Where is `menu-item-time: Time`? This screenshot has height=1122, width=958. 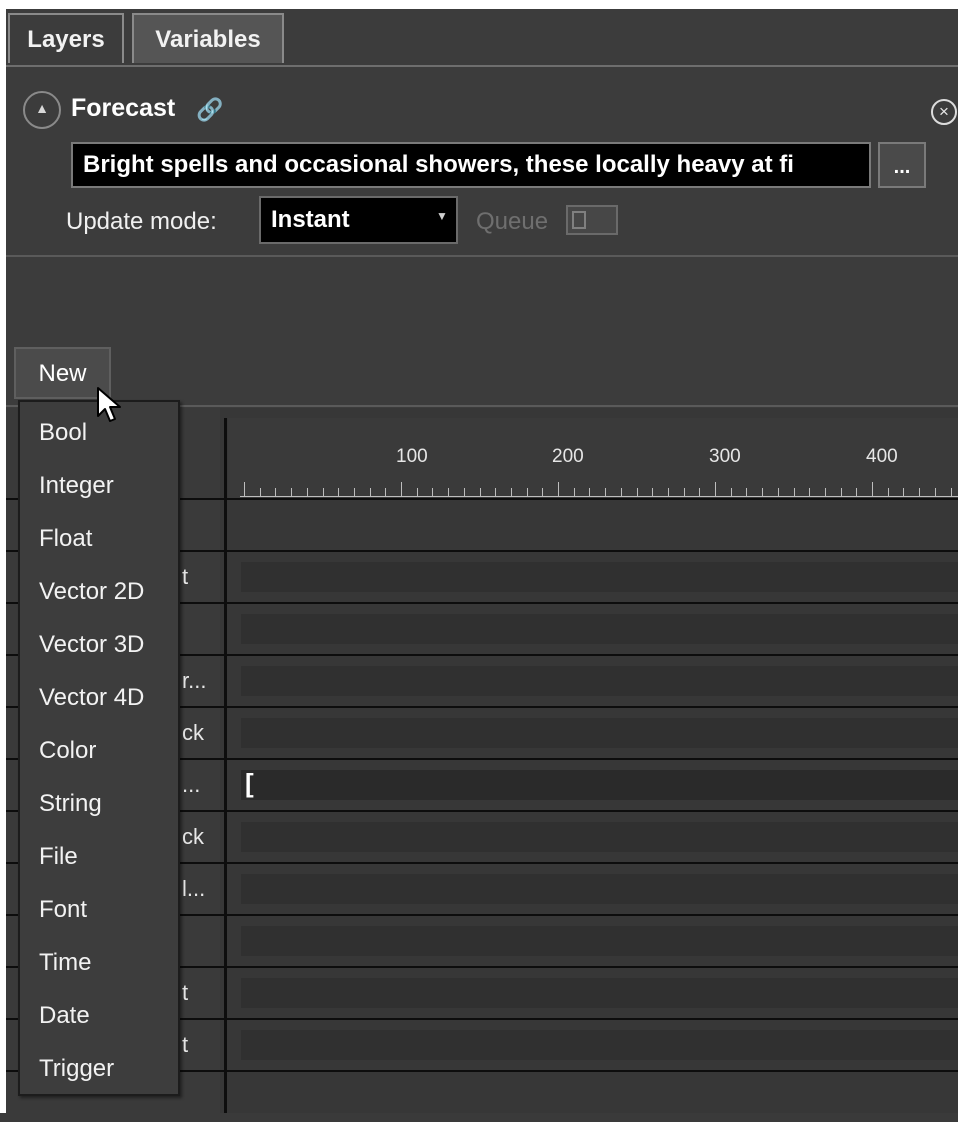
menu-item-time: Time is located at coordinates (99, 962).